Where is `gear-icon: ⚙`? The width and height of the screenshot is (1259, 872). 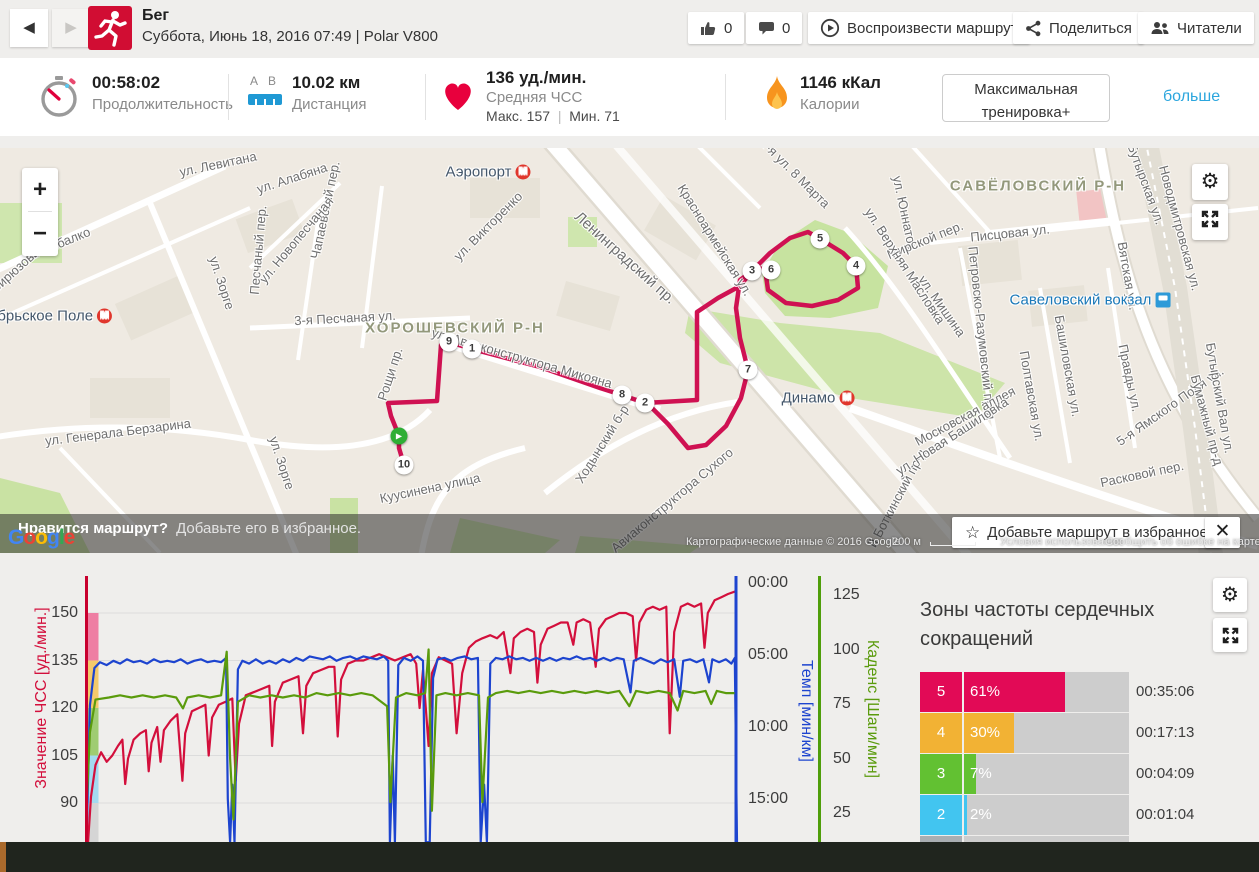
gear-icon: ⚙ is located at coordinates (1210, 181).